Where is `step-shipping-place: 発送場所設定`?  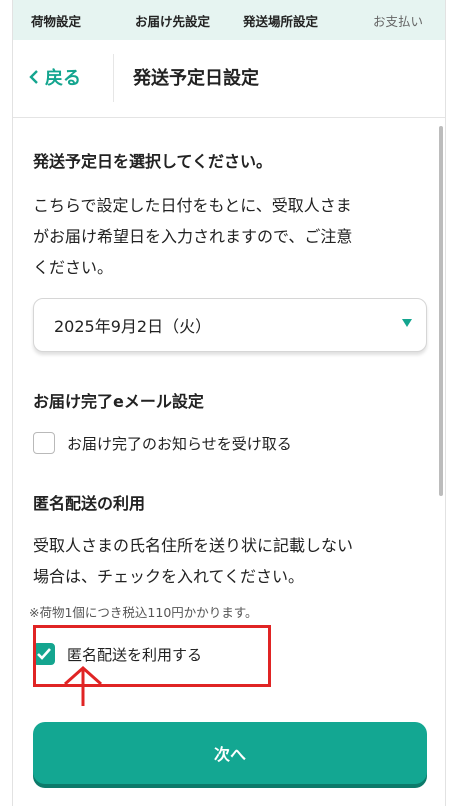 step-shipping-place: 発送場所設定 is located at coordinates (281, 21).